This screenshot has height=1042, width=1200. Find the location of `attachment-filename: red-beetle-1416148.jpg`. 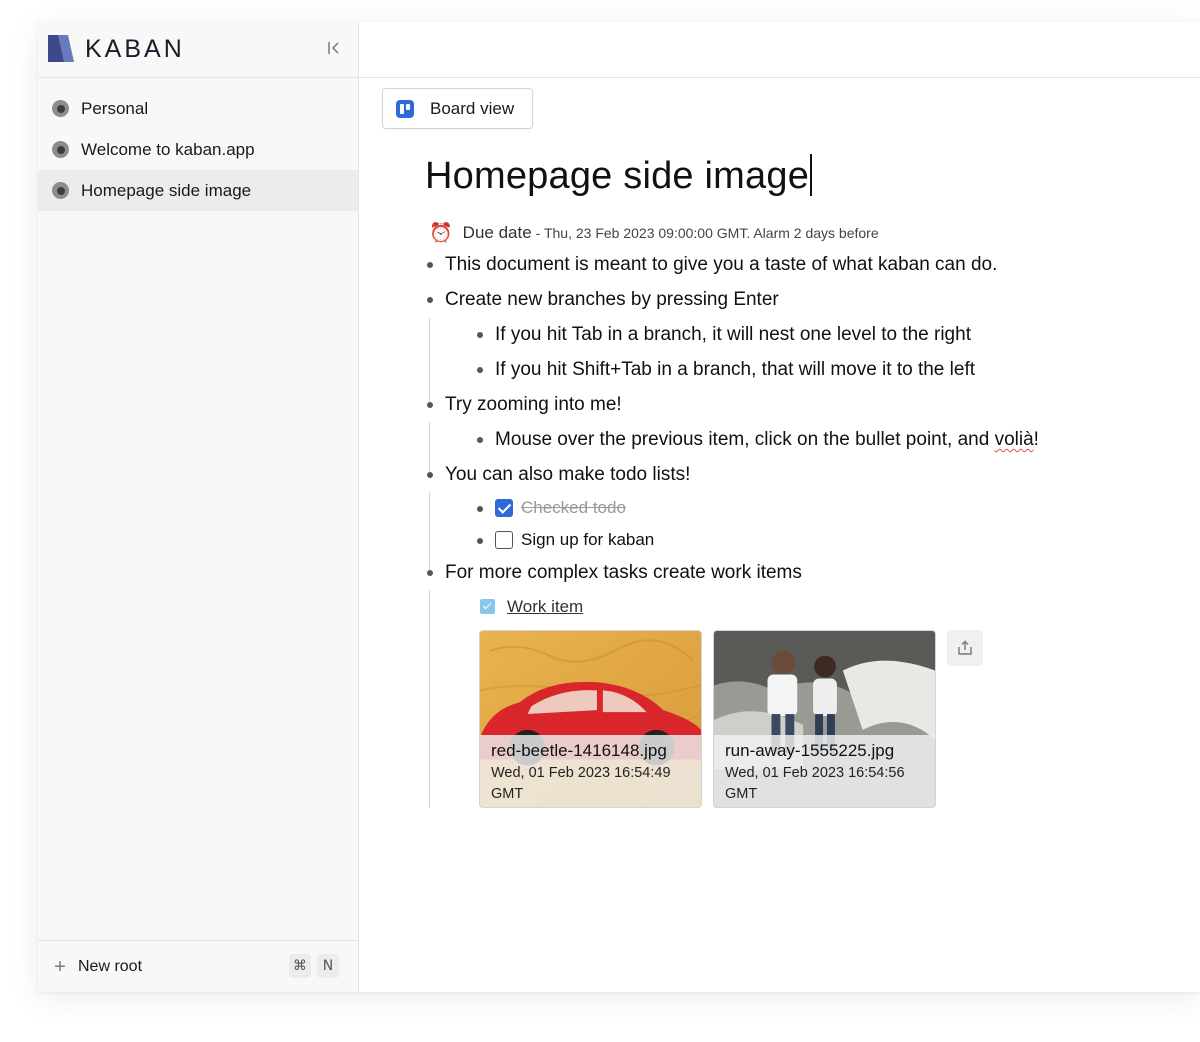

attachment-filename: red-beetle-1416148.jpg is located at coordinates (579, 750).